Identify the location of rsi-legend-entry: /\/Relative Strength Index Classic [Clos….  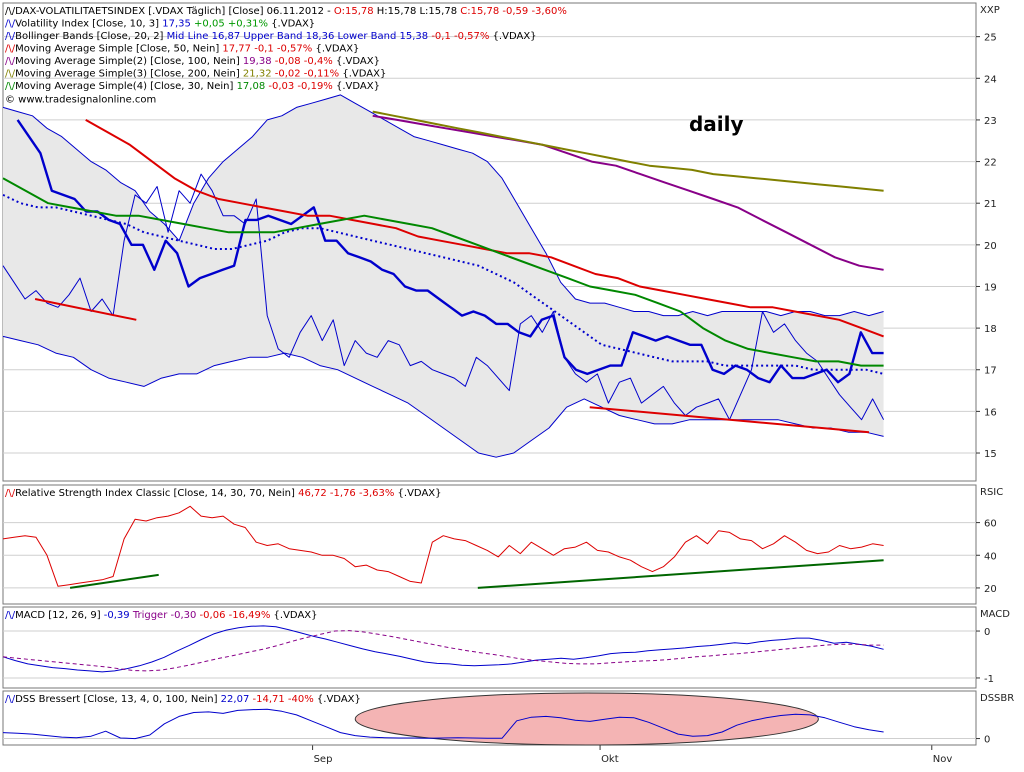
(223, 493).